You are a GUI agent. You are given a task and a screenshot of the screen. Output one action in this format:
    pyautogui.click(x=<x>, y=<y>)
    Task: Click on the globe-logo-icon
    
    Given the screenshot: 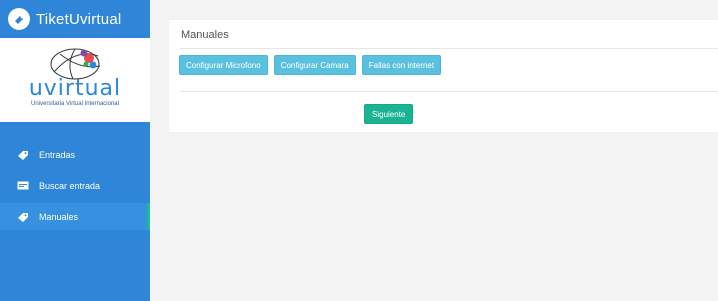 What is the action you would take?
    pyautogui.click(x=75, y=64)
    